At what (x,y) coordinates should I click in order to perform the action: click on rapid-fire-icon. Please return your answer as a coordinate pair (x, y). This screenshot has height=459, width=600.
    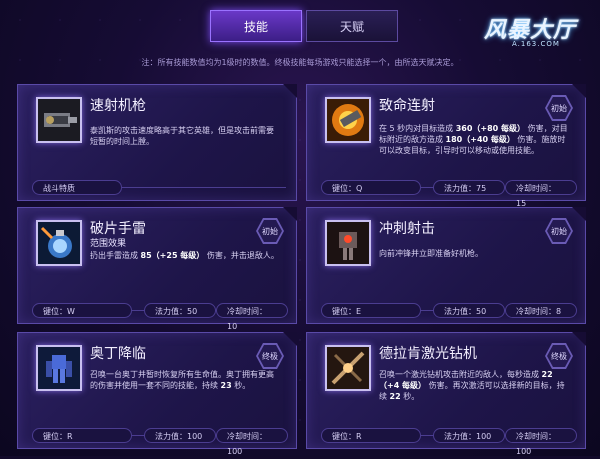
    Looking at the image, I should click on (59, 120).